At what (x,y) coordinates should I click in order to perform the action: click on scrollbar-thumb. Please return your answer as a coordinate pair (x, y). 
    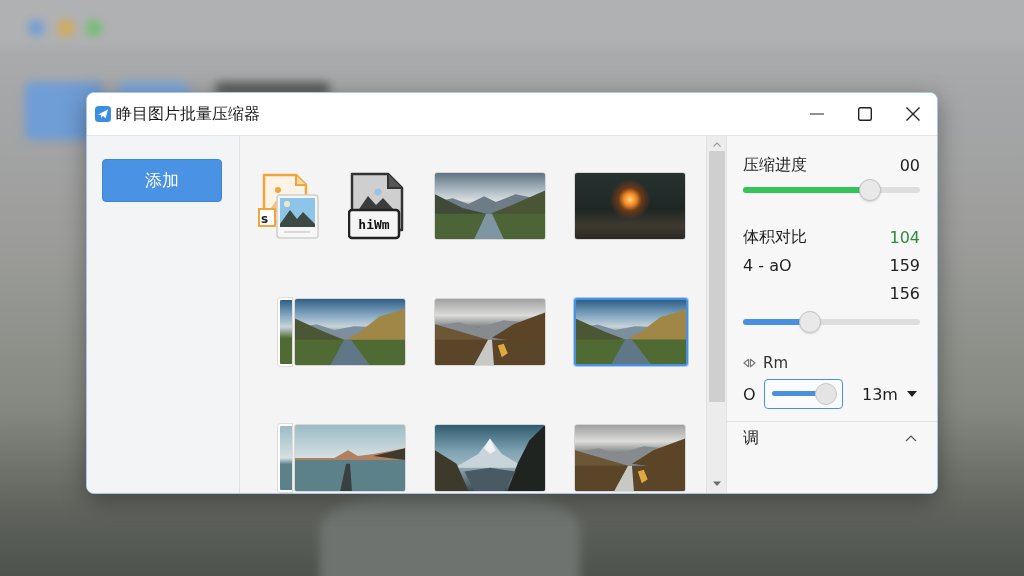
    Looking at the image, I should click on (716, 276).